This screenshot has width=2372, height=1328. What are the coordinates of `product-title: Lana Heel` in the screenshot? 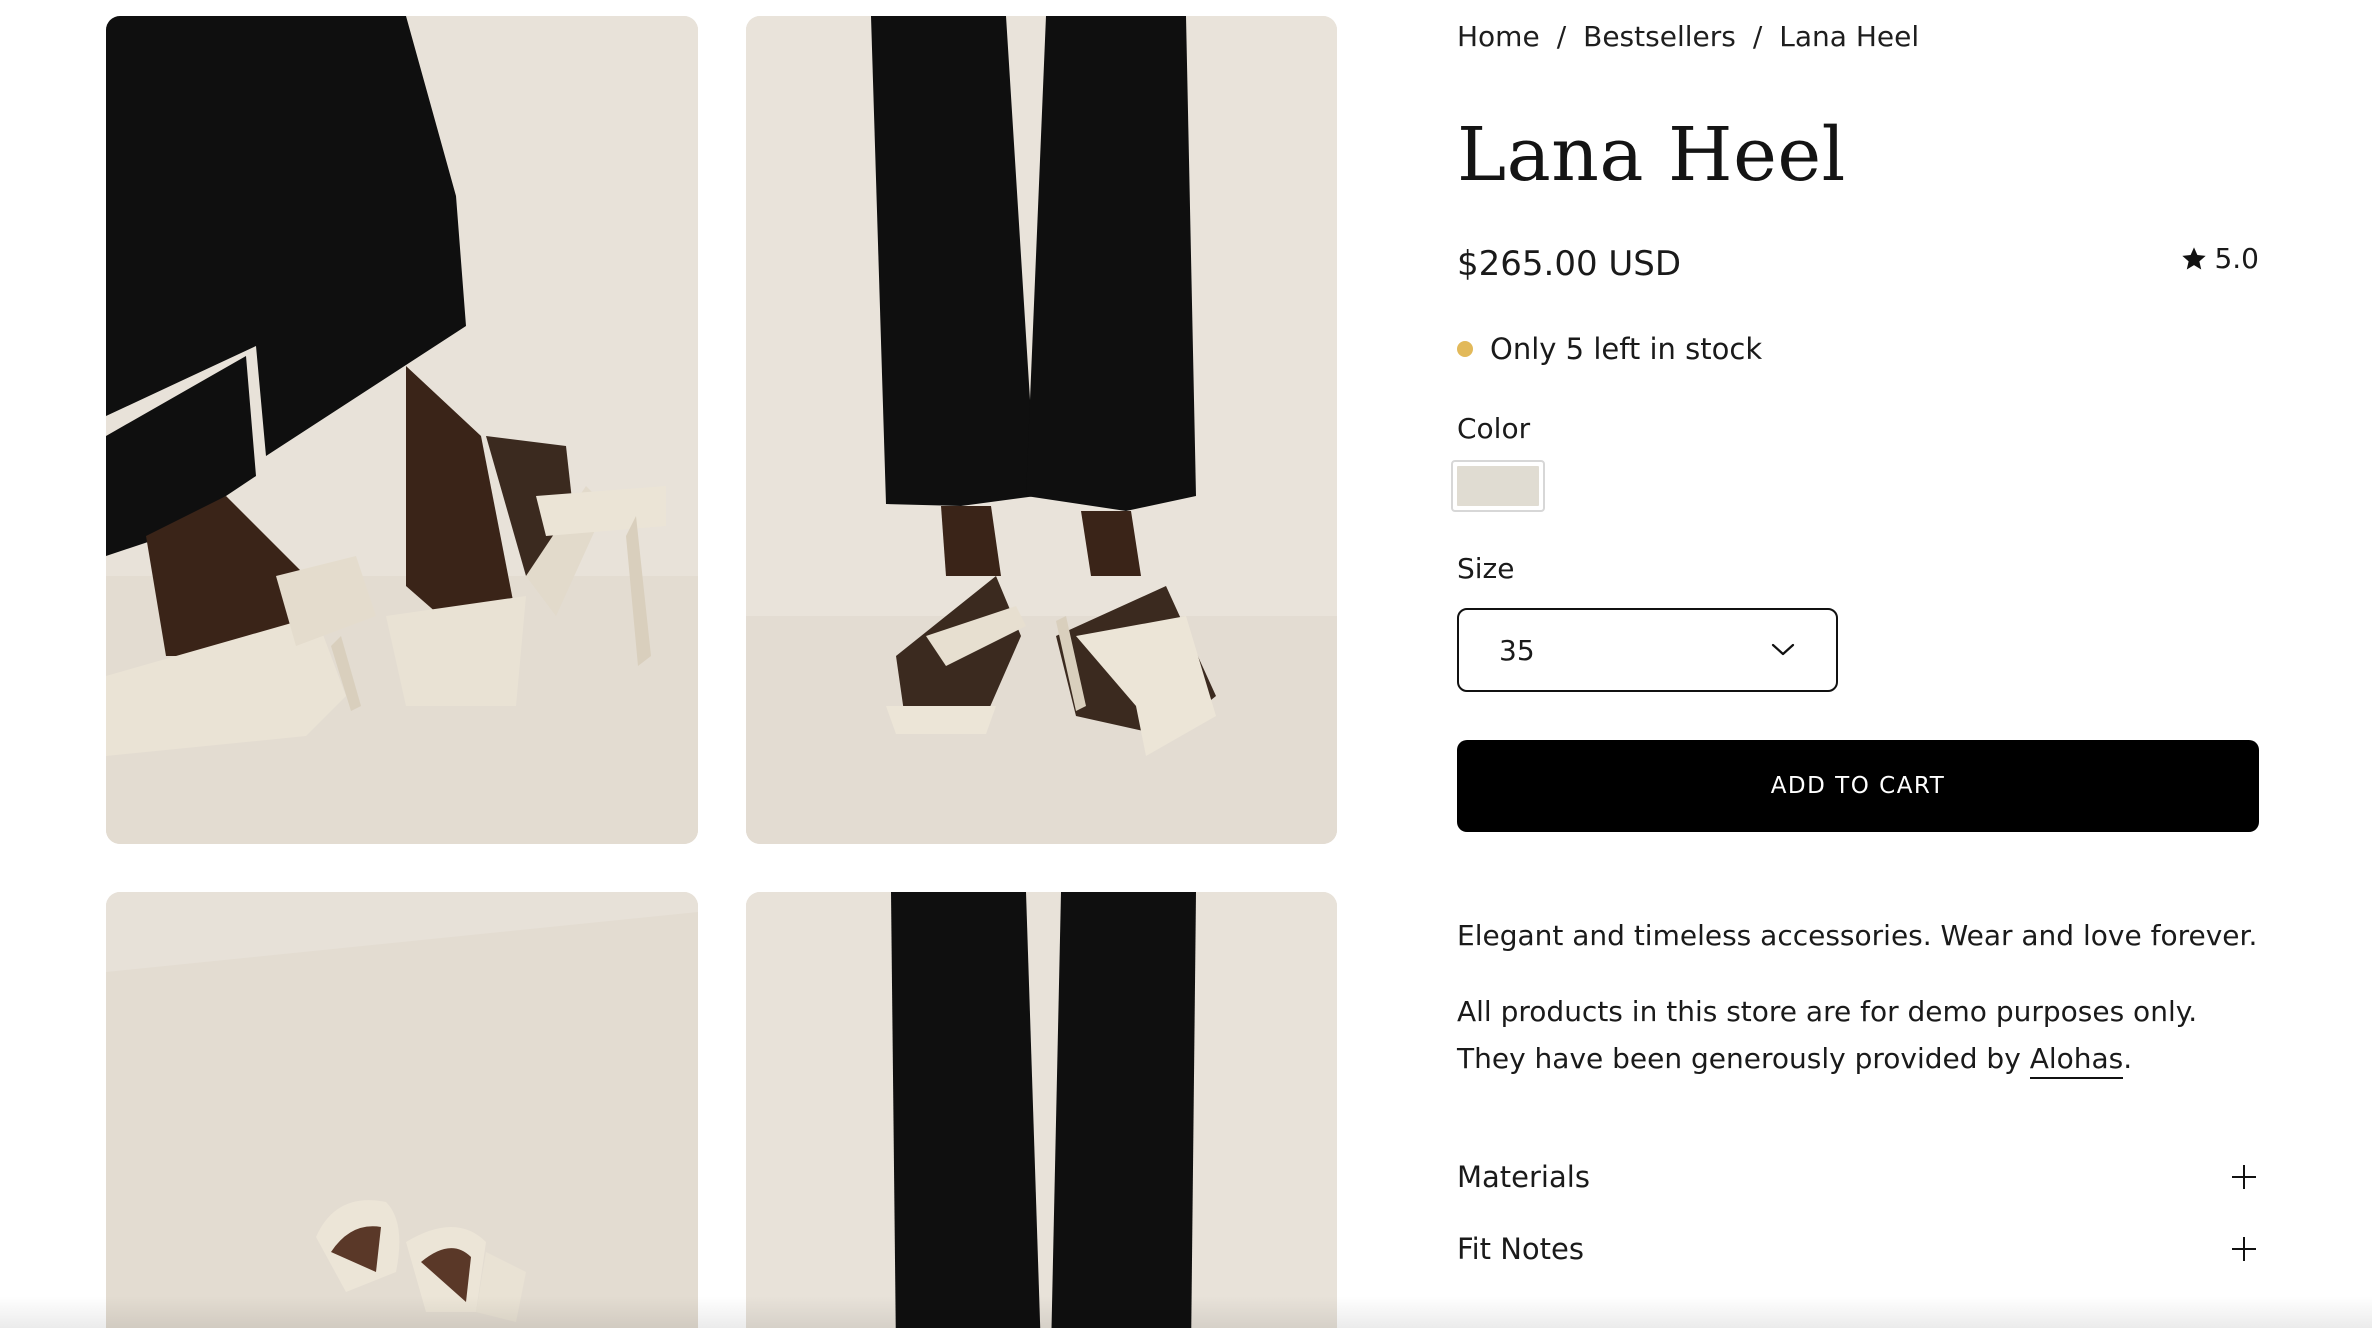 It's located at (1651, 155).